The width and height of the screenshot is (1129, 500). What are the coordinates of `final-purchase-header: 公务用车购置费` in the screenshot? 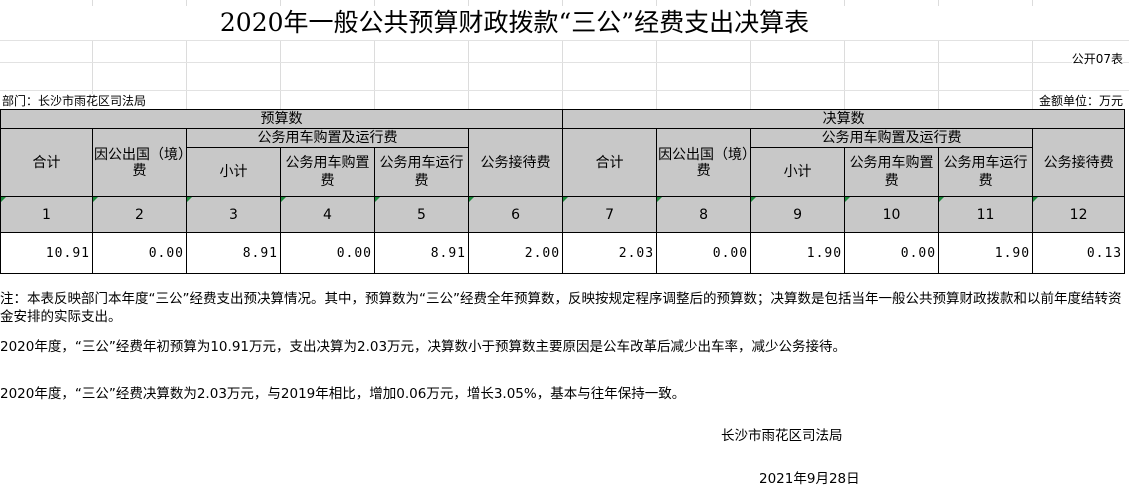 It's located at (892, 172).